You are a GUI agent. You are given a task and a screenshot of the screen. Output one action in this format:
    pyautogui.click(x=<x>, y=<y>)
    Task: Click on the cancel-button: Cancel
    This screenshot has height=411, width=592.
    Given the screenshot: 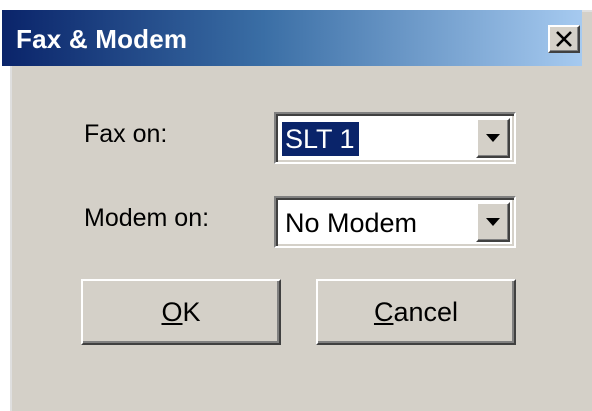 What is the action you would take?
    pyautogui.click(x=416, y=312)
    